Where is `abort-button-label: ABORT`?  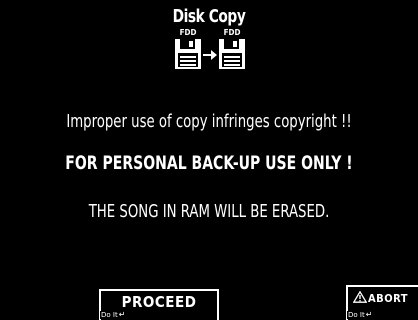 abort-button-label: ABORT is located at coordinates (388, 298).